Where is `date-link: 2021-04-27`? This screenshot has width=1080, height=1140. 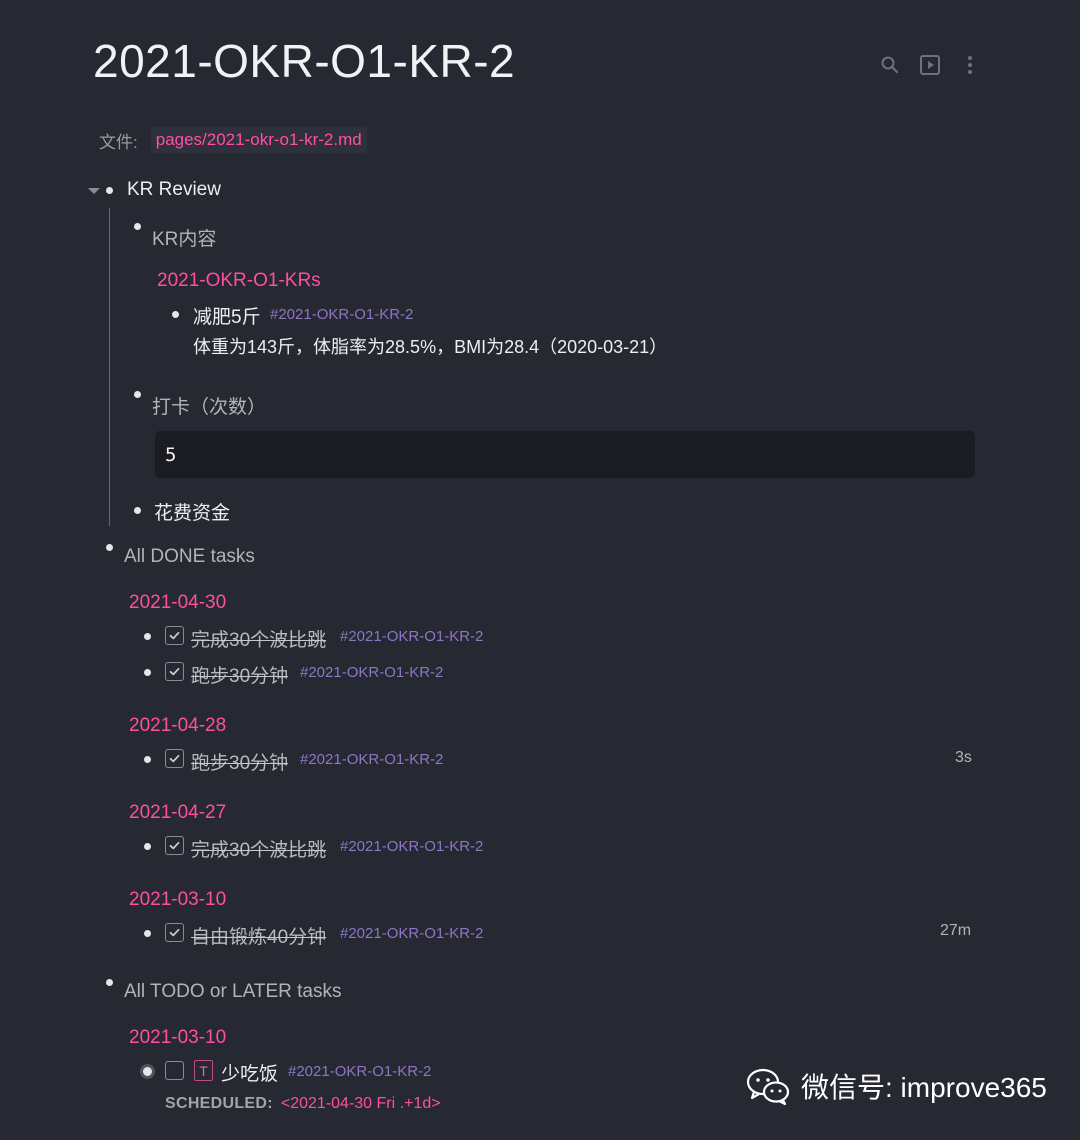
date-link: 2021-04-27 is located at coordinates (177, 813).